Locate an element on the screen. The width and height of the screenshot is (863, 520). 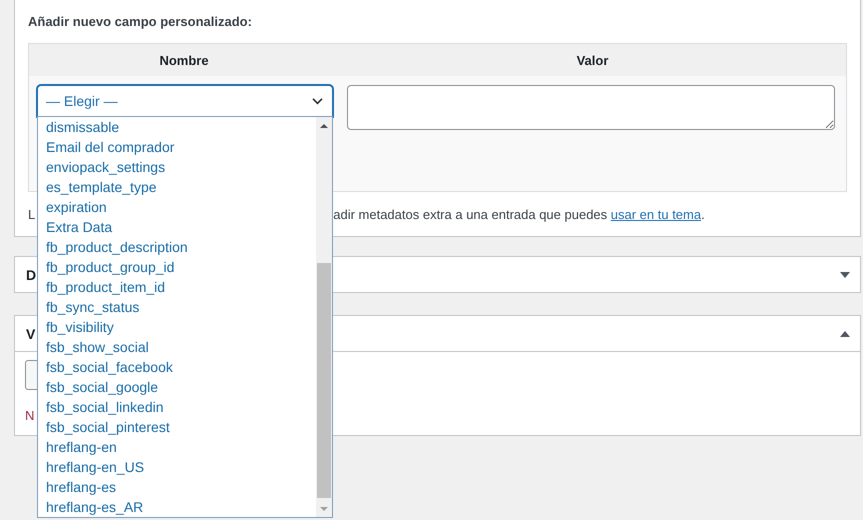
theme-link: usar en tu tema is located at coordinates (656, 214).